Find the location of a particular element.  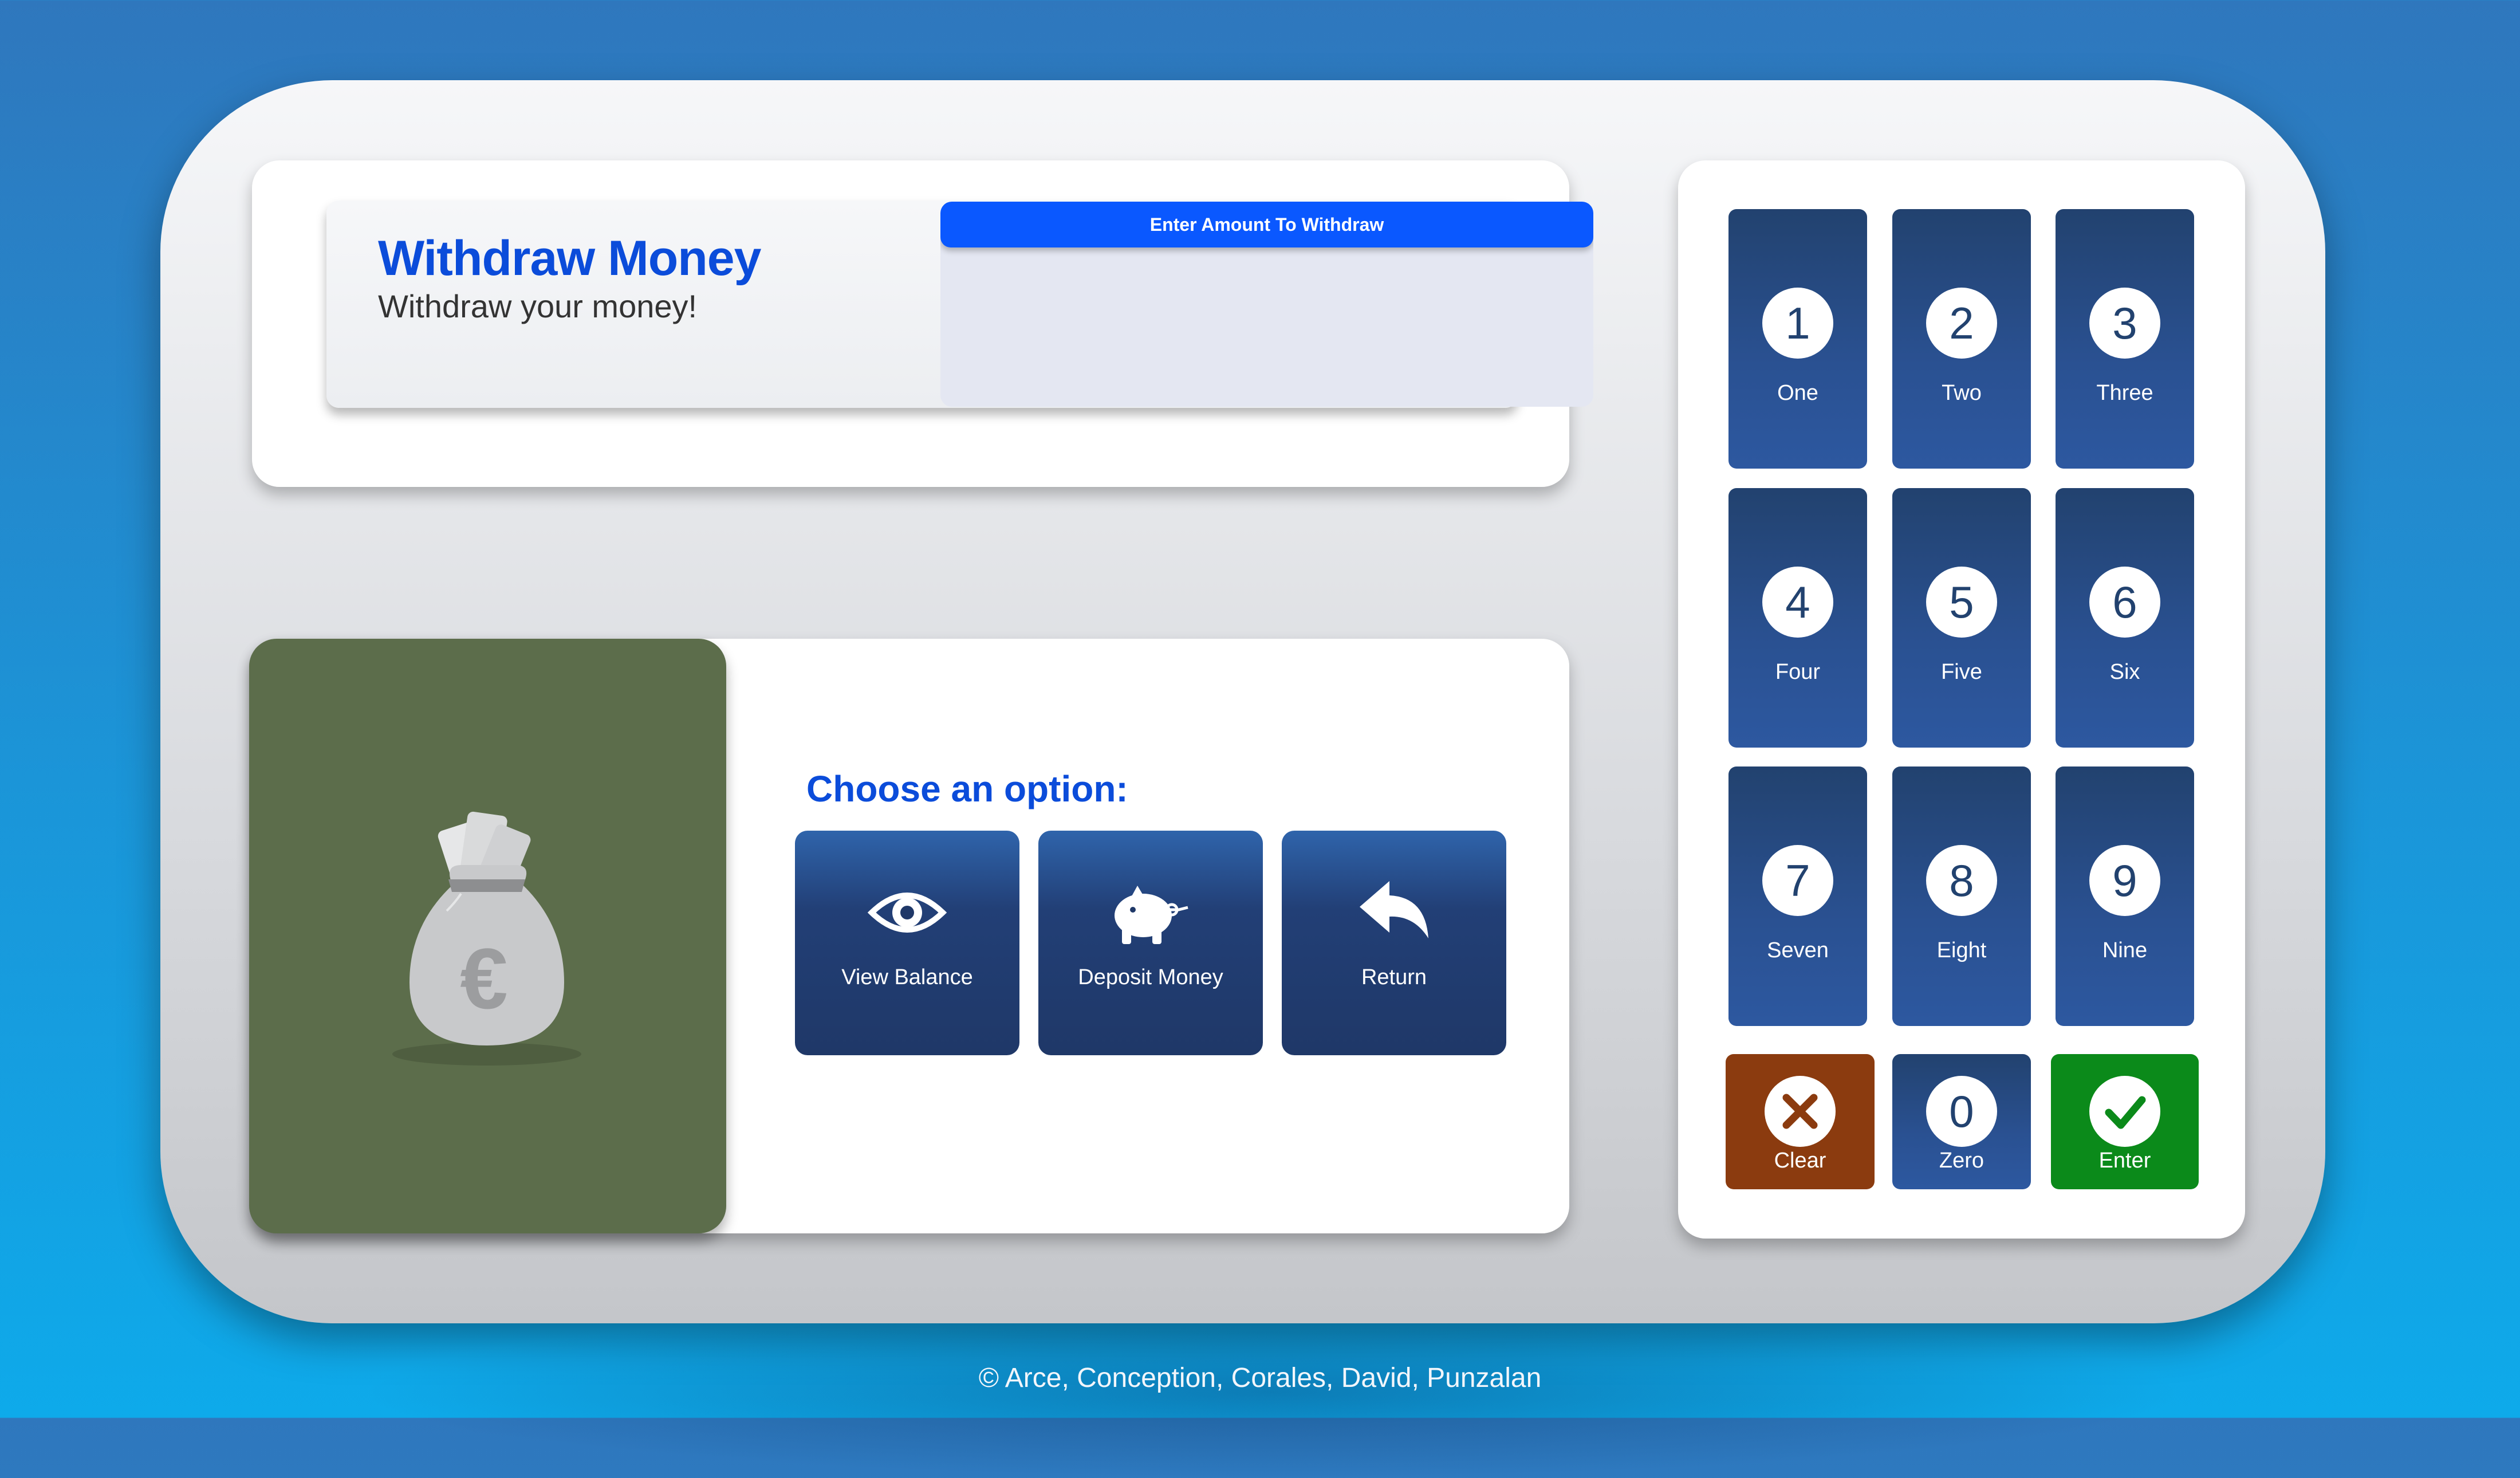

key-label: Five is located at coordinates (1961, 672).